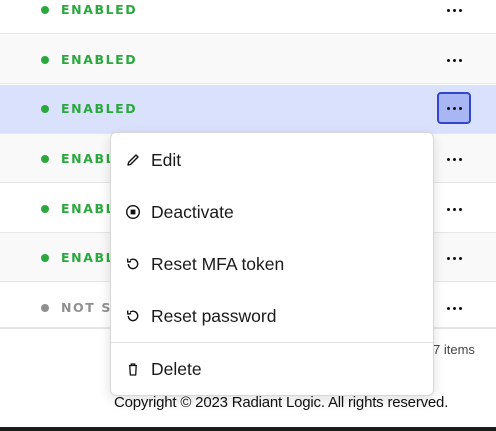 The width and height of the screenshot is (496, 431). I want to click on menu-item-label: Delete, so click(176, 368).